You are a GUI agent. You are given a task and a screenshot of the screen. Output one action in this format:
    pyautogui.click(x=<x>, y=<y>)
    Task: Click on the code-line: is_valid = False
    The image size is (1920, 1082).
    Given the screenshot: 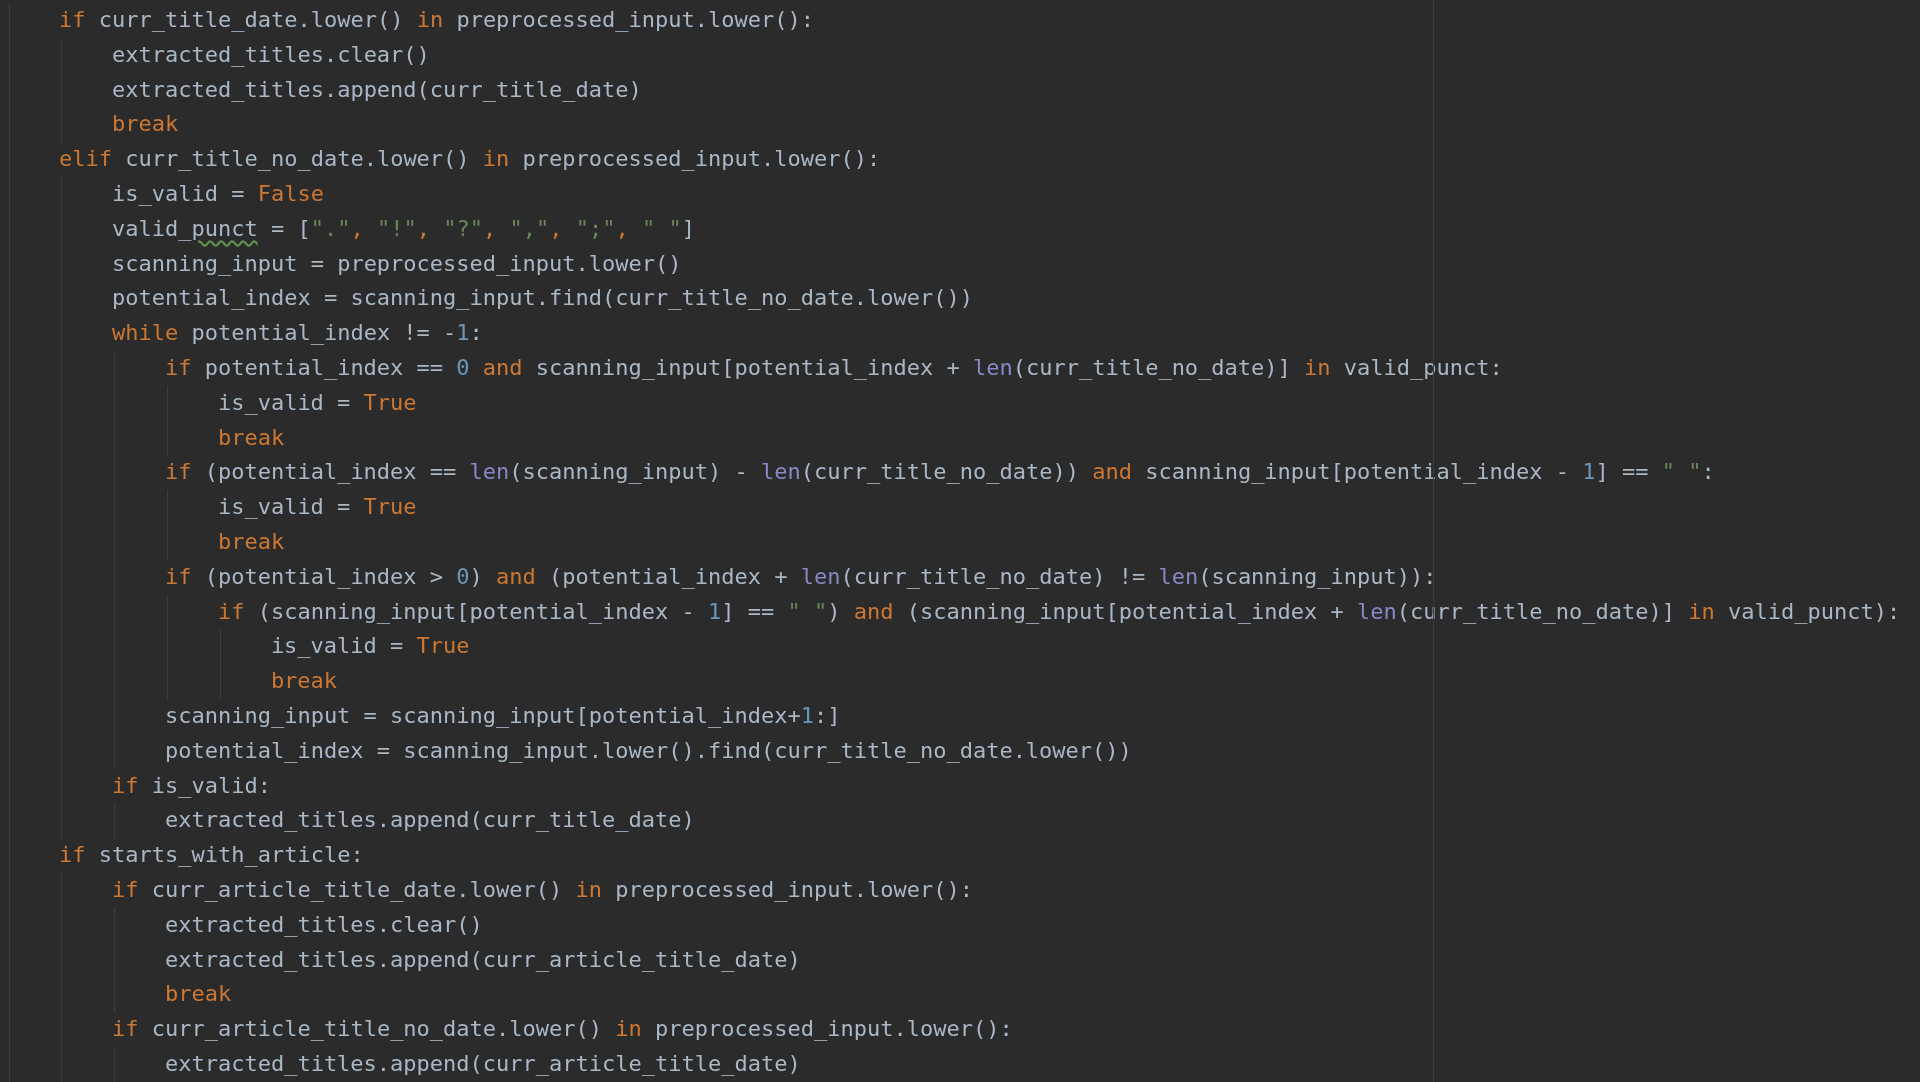 What is the action you would take?
    pyautogui.click(x=217, y=194)
    